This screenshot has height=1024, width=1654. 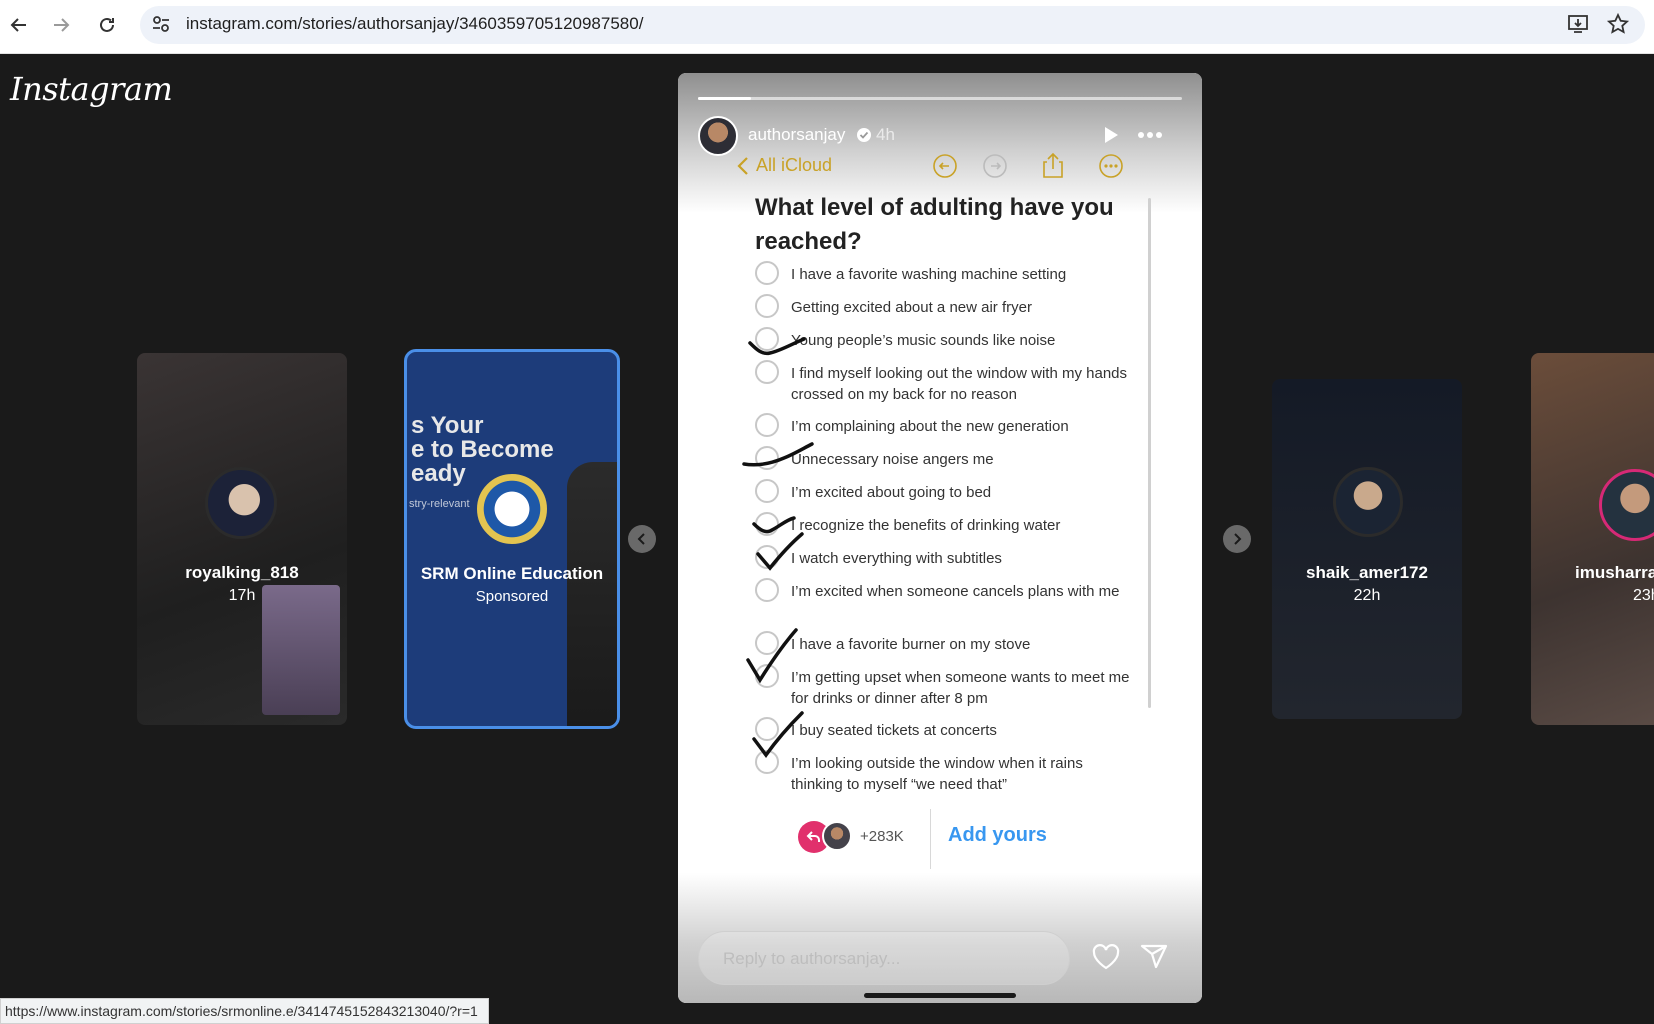 I want to click on card-ad-subtext: stry-relevant, so click(x=439, y=504).